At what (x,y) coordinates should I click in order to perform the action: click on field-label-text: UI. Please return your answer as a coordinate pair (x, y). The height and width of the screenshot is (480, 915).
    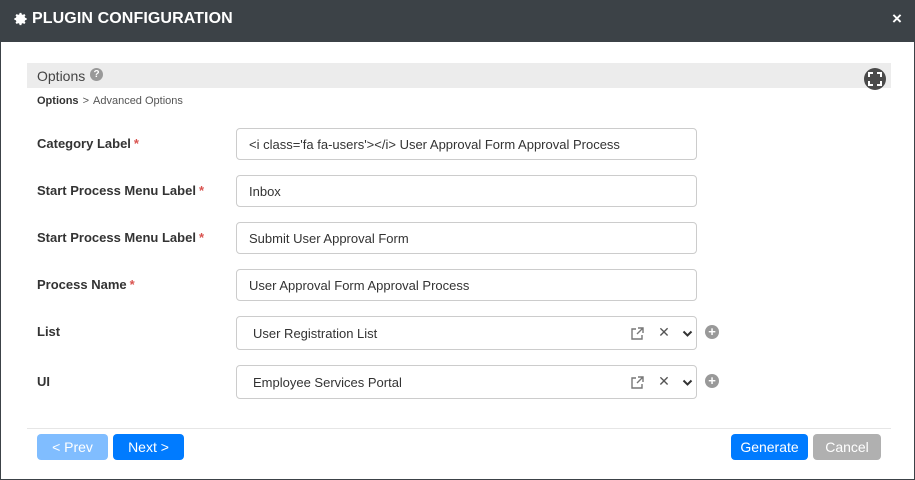
    Looking at the image, I should click on (43, 381).